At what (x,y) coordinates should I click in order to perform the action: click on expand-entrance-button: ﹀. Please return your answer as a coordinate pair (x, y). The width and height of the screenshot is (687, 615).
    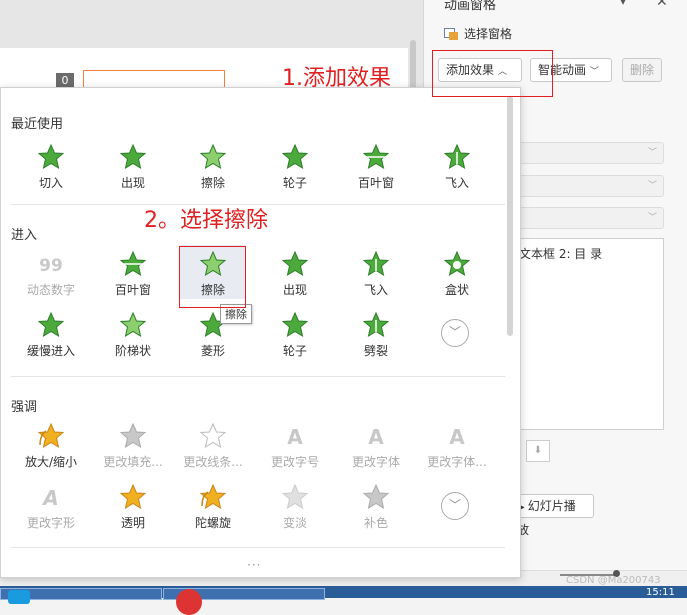
    Looking at the image, I should click on (455, 333).